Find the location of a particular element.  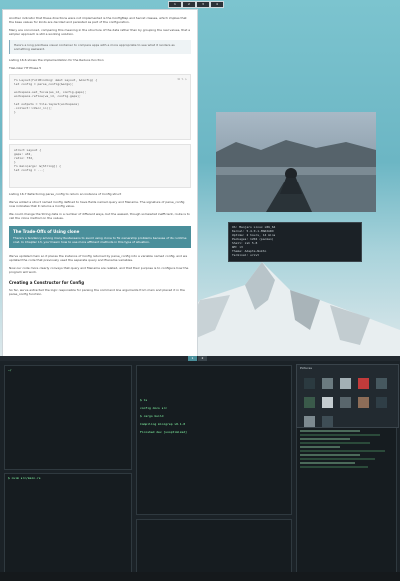

photo-viewer is located at coordinates (296, 162).